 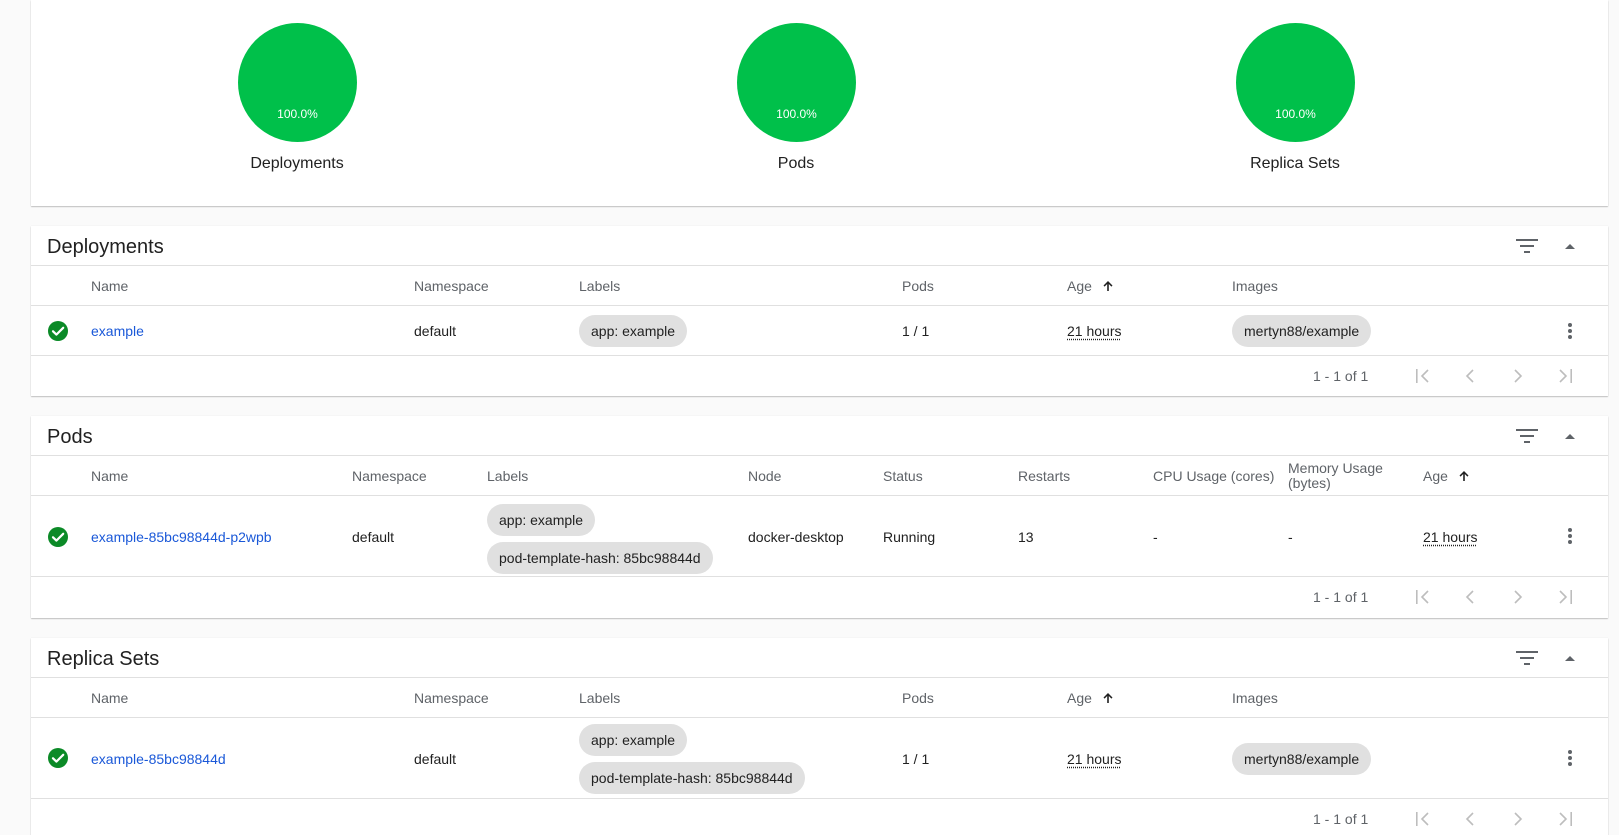 What do you see at coordinates (297, 82) in the screenshot?
I see `deployments-status-chart: 100.0%` at bounding box center [297, 82].